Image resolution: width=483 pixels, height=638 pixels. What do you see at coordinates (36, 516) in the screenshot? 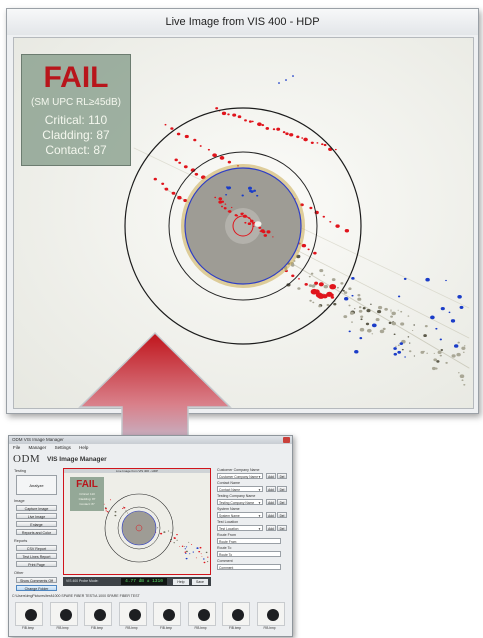
I see `live-image-button: Live Image` at bounding box center [36, 516].